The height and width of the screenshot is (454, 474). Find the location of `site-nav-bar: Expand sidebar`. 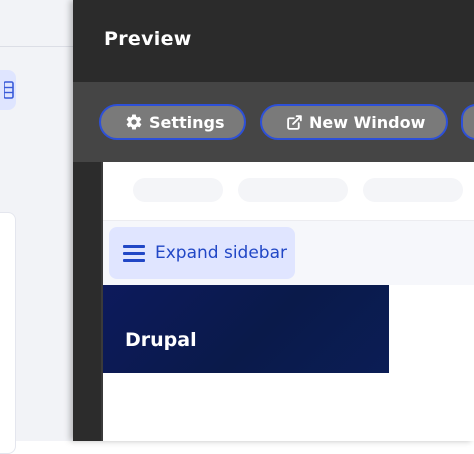

site-nav-bar: Expand sidebar is located at coordinates (288, 253).